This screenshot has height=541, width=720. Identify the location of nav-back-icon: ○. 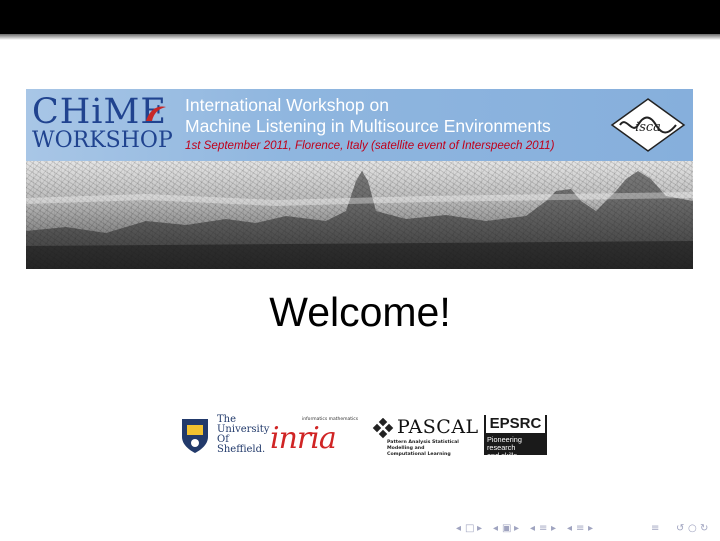
(692, 529).